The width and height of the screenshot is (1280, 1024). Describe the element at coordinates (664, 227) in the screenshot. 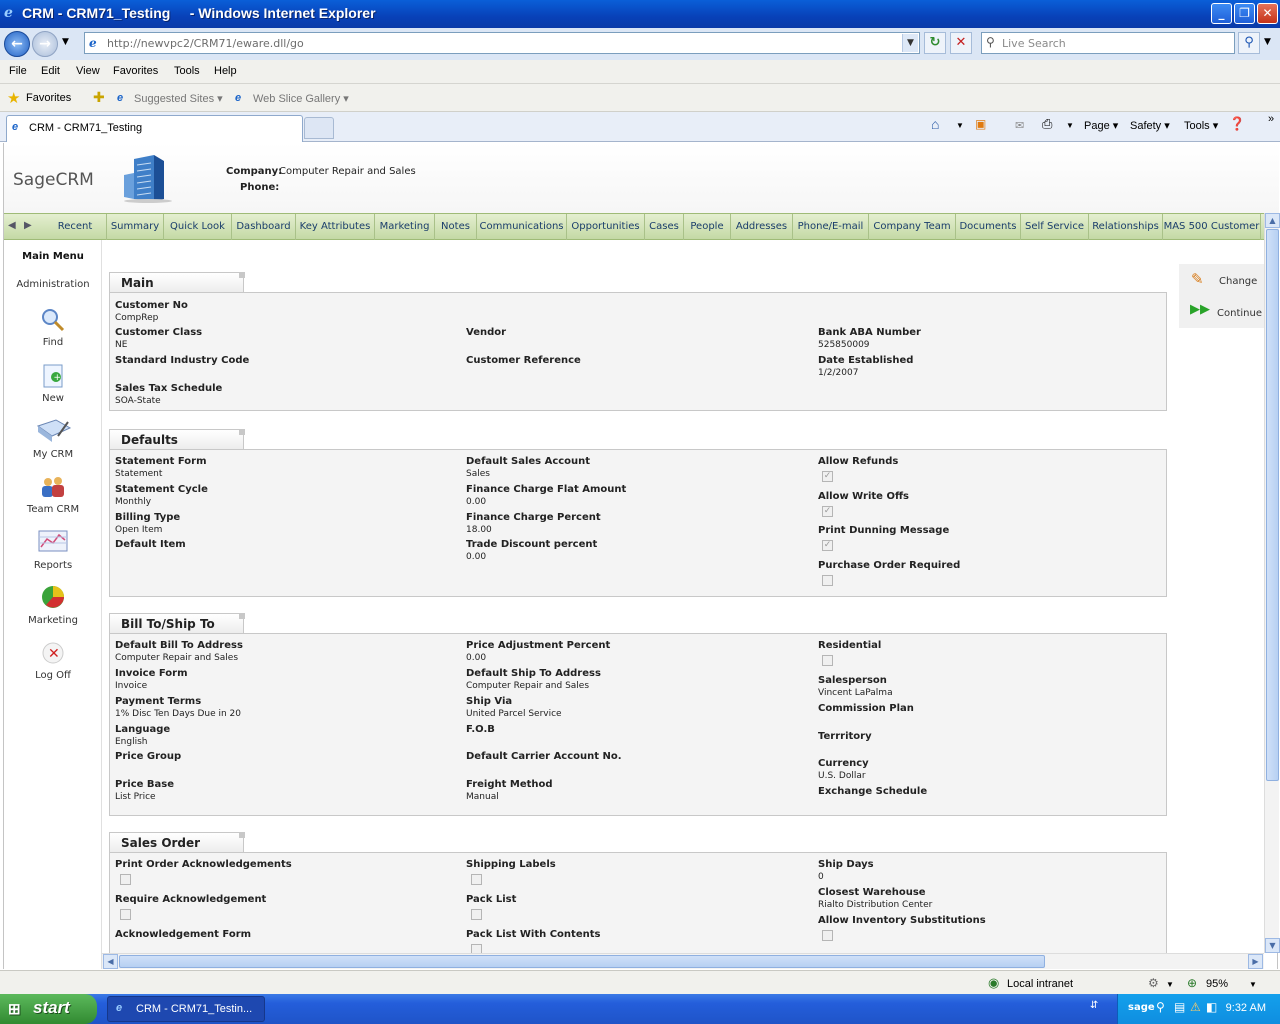

I see `tab-cases: Cases` at that location.